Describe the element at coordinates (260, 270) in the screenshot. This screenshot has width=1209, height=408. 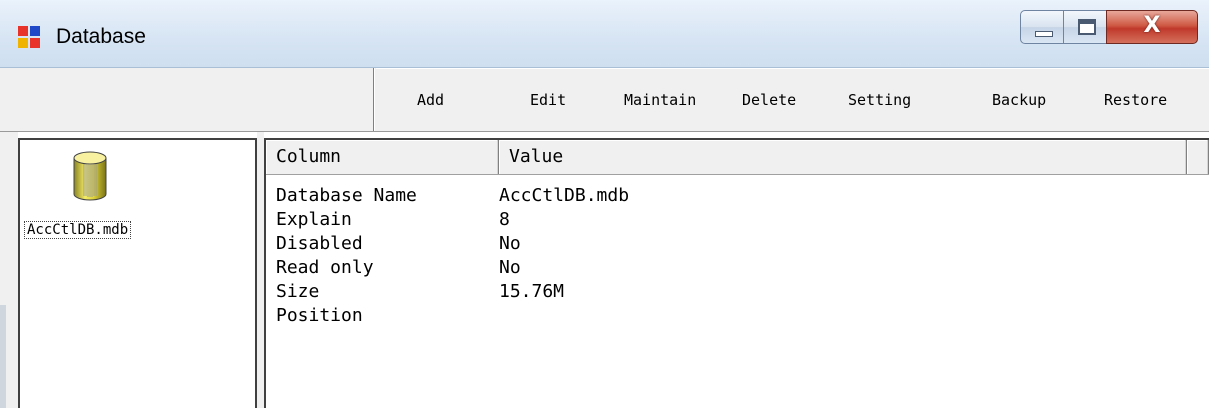
I see `splitter` at that location.